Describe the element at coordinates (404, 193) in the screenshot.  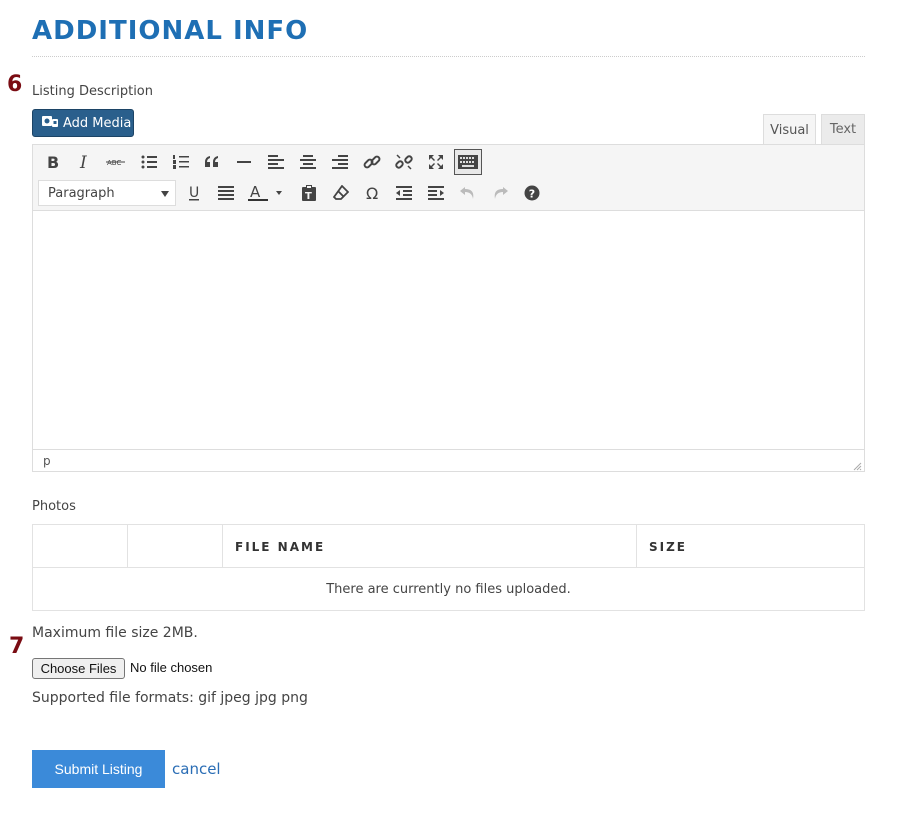
I see `outdent-icon` at that location.